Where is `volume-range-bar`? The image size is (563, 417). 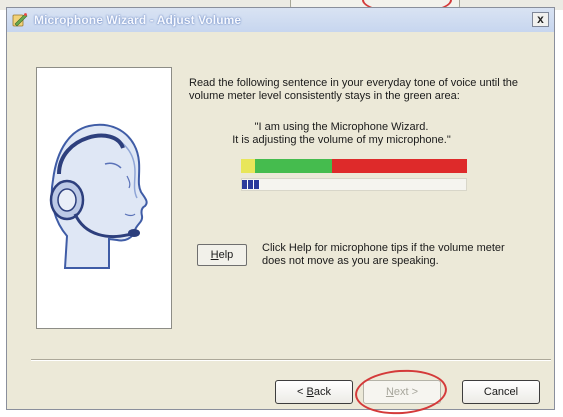 volume-range-bar is located at coordinates (354, 166).